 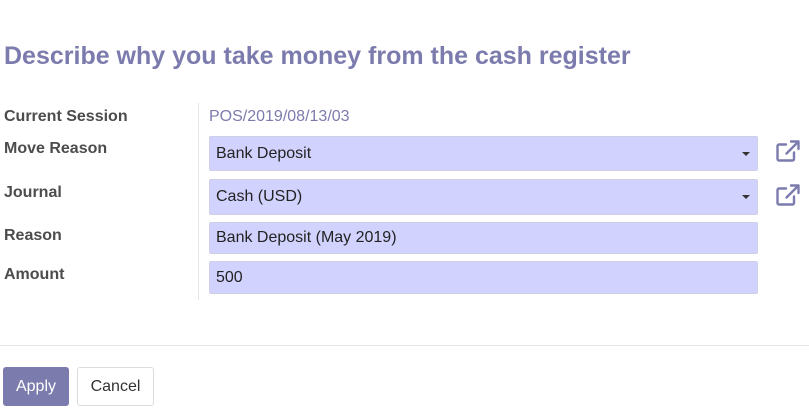 What do you see at coordinates (56, 148) in the screenshot?
I see `move-reason-label: Move Reason` at bounding box center [56, 148].